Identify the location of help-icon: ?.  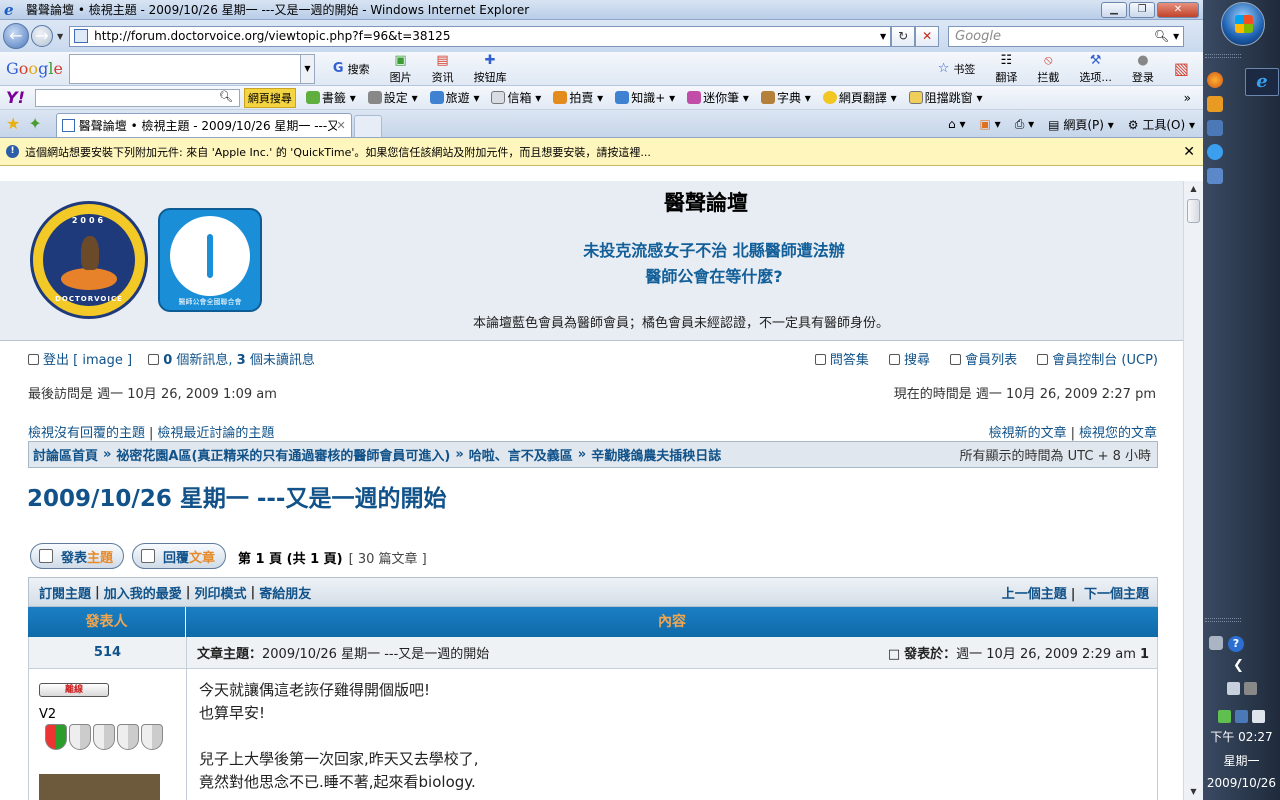
(1236, 644).